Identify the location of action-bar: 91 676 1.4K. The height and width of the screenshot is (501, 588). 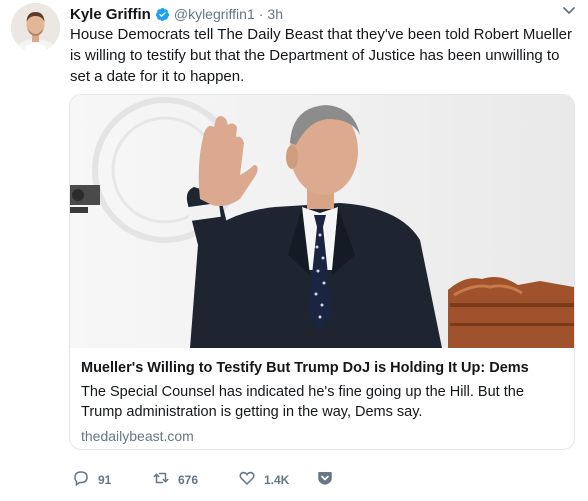
(212, 480).